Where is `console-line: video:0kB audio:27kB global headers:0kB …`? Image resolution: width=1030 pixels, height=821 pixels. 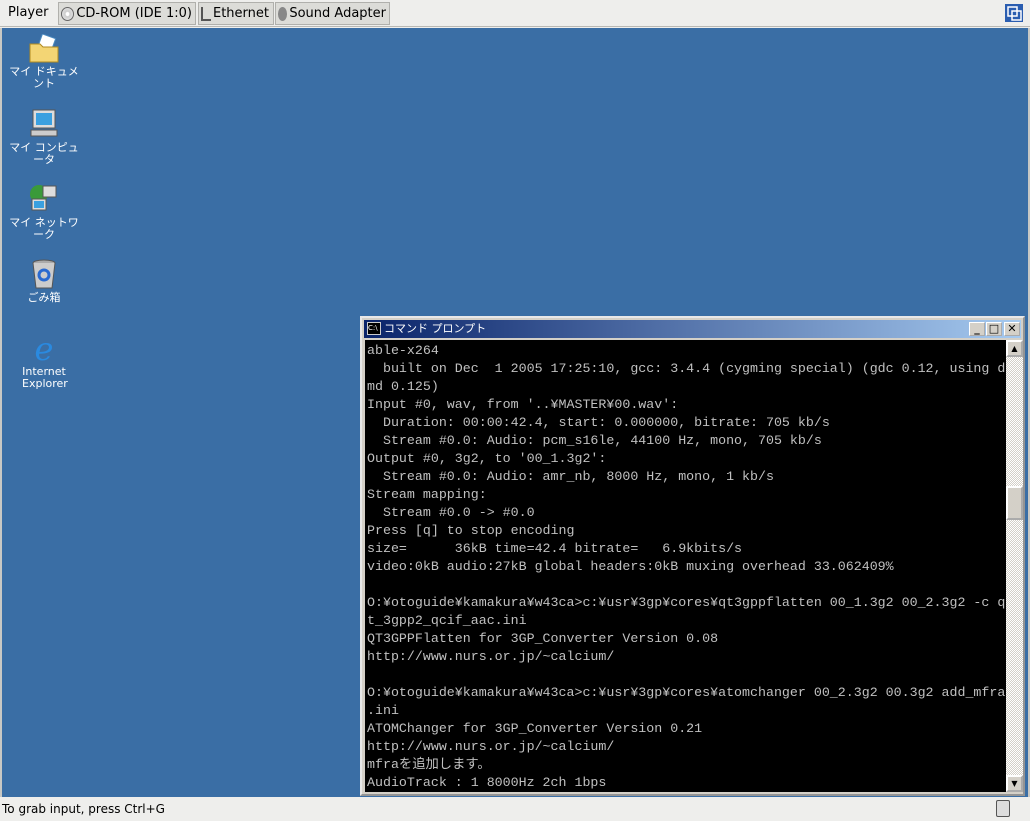 console-line: video:0kB audio:27kB global headers:0kB … is located at coordinates (630, 566).